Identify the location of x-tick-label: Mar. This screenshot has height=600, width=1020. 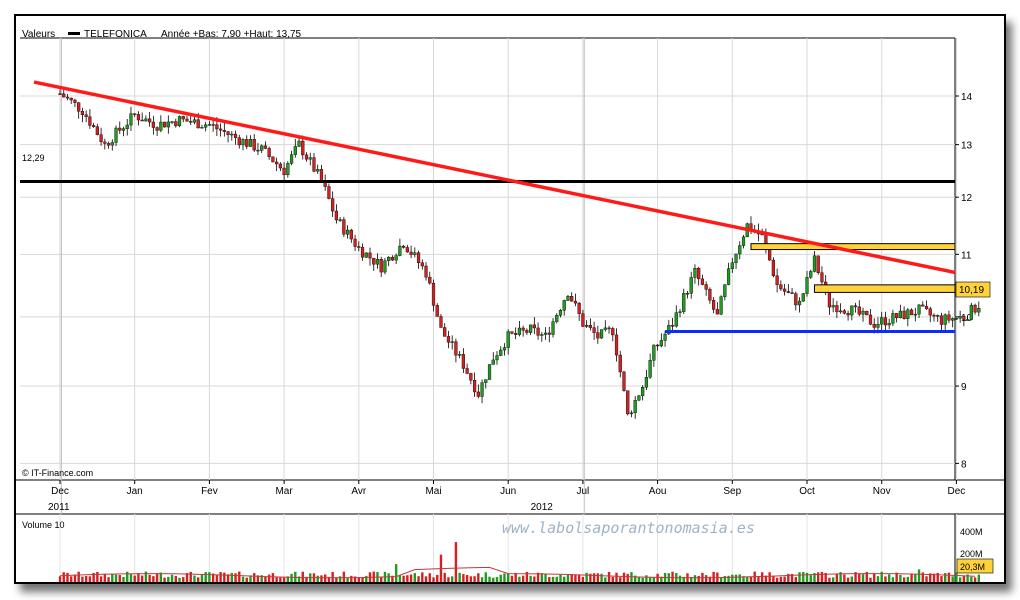
(284, 491).